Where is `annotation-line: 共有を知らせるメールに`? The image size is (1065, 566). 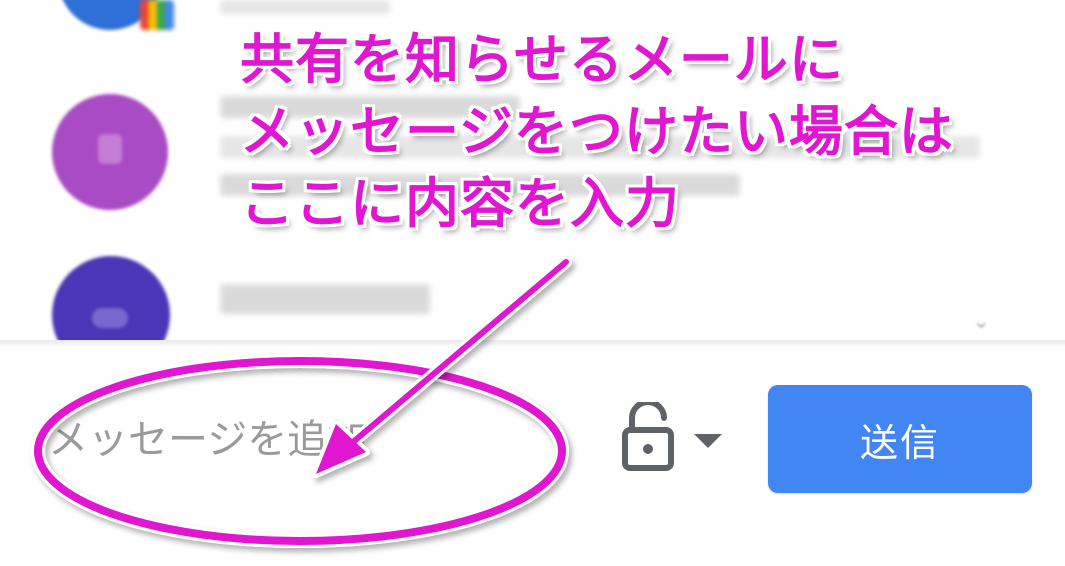
annotation-line: 共有を知らせるメールに is located at coordinates (542, 59).